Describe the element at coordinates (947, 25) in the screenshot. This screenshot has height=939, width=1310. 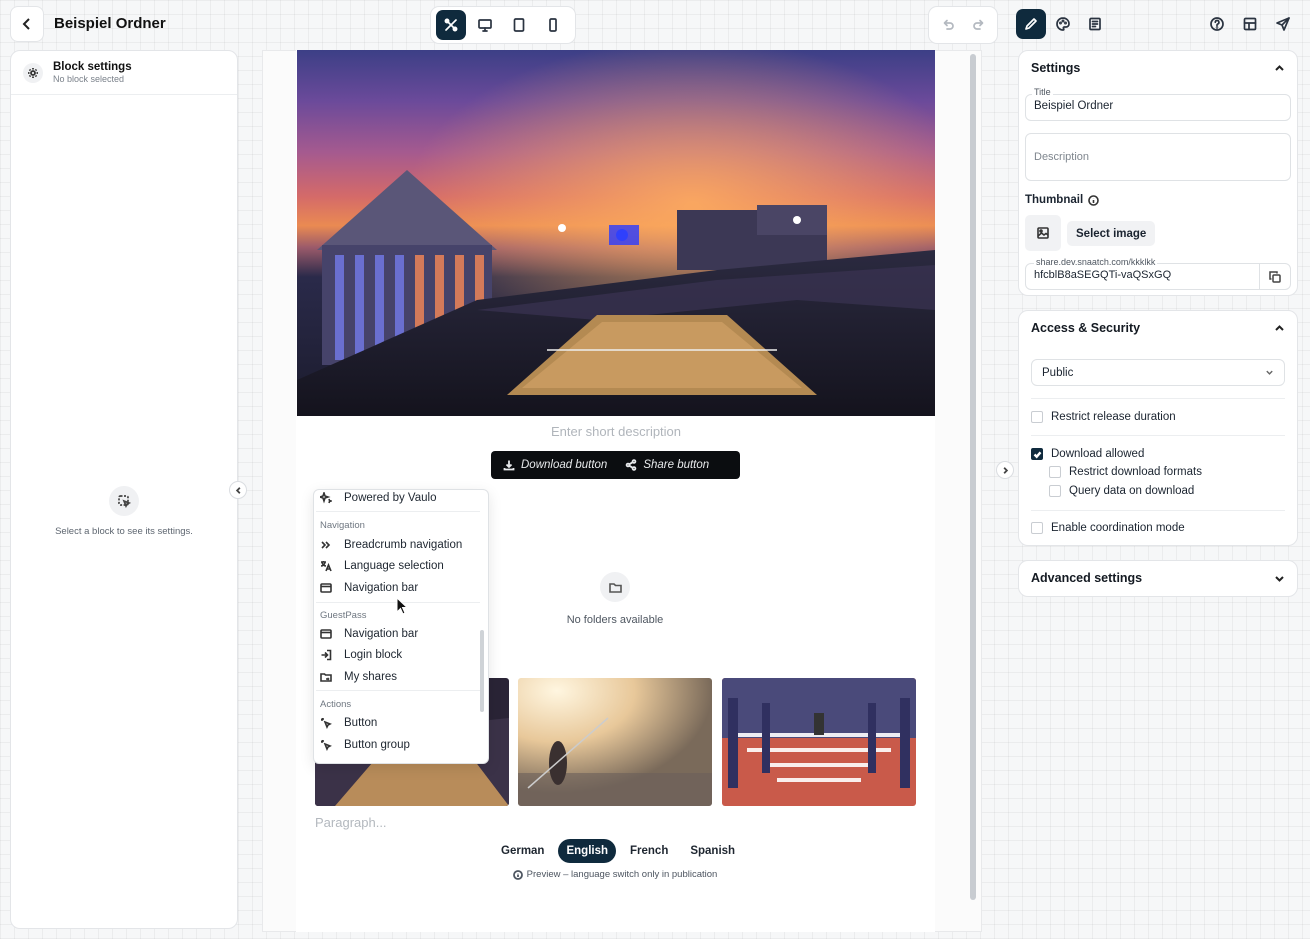
I see `undo-button` at that location.